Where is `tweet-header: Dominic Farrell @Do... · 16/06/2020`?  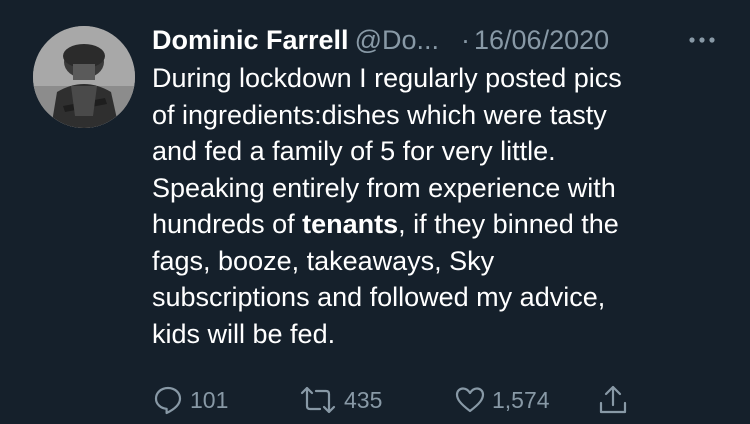 tweet-header: Dominic Farrell @Do... · 16/06/2020 is located at coordinates (437, 40).